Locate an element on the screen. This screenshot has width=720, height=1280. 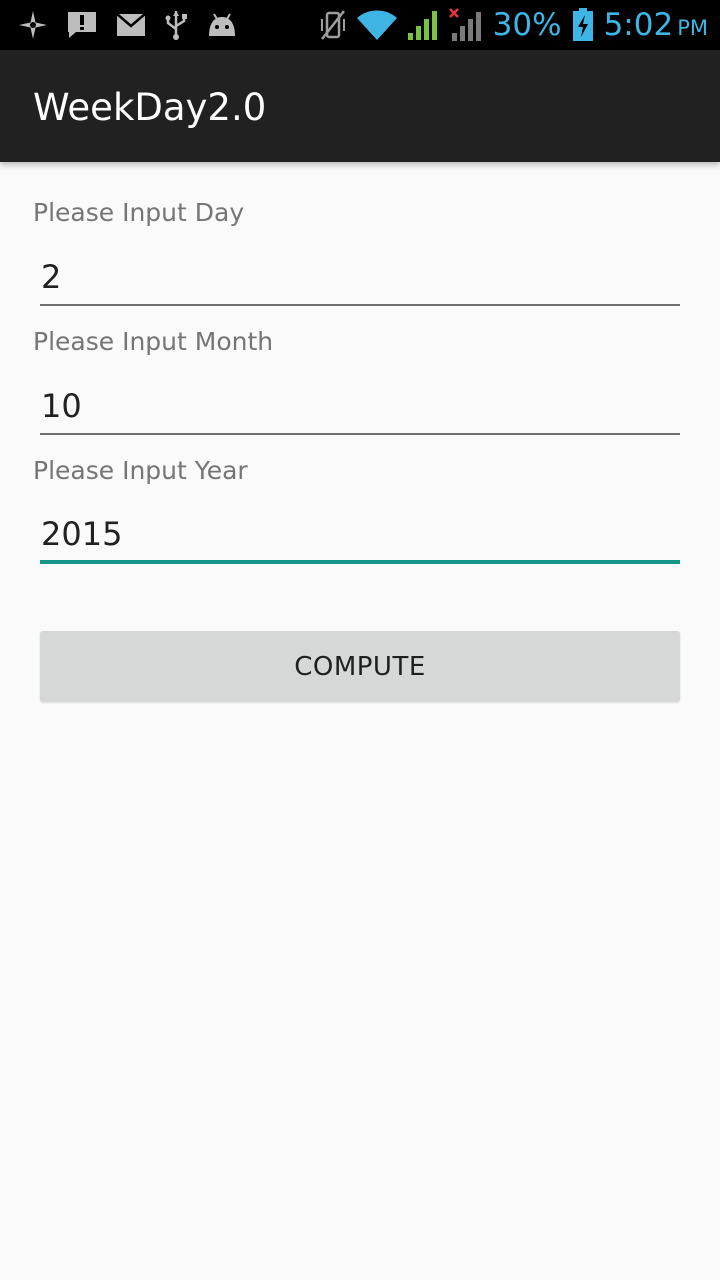
cell-signal-icon is located at coordinates (422, 25).